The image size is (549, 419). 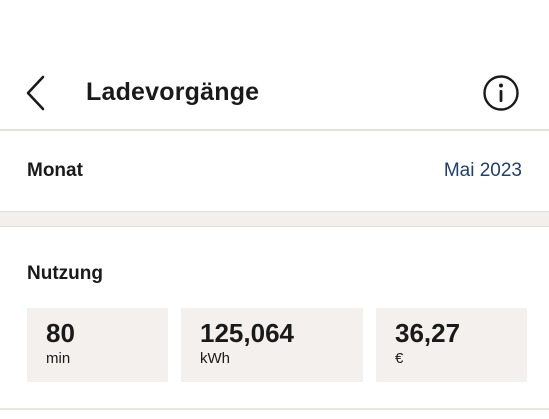 I want to click on usage-unit: kWh, so click(x=215, y=358).